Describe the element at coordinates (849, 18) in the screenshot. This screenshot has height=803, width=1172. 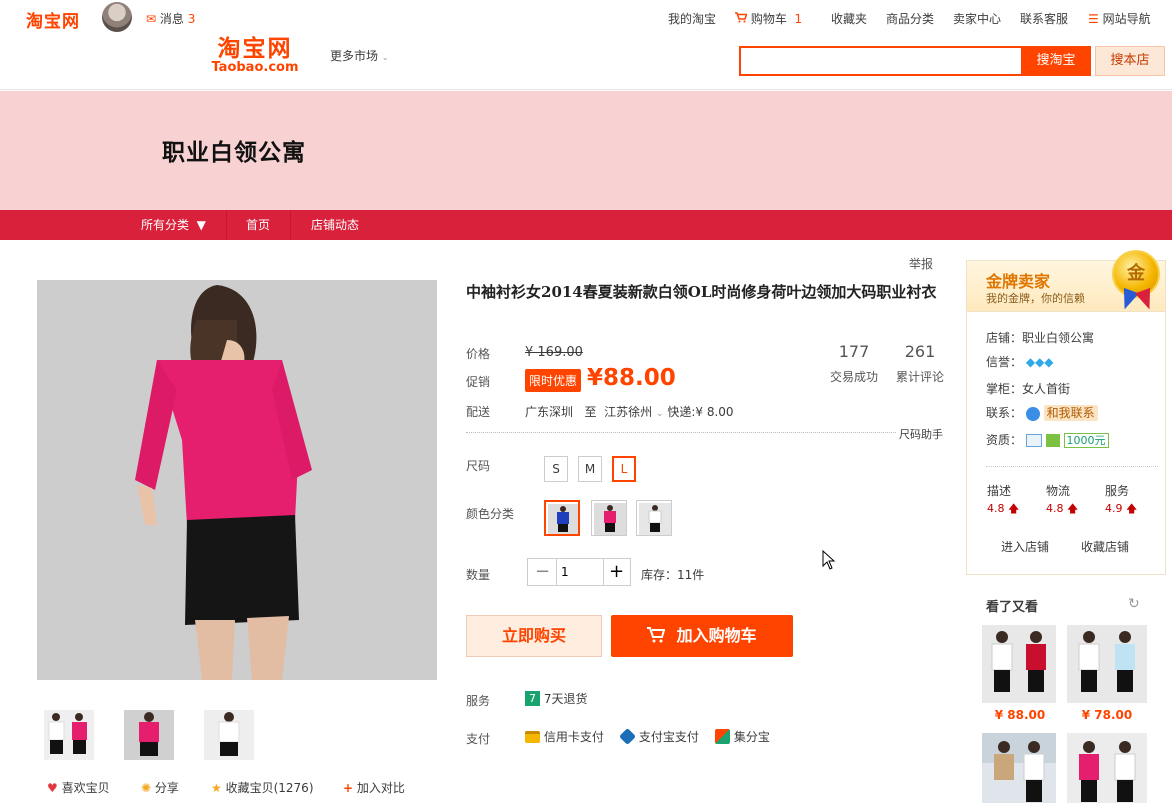
I see `favorites-link: 收藏夹` at that location.